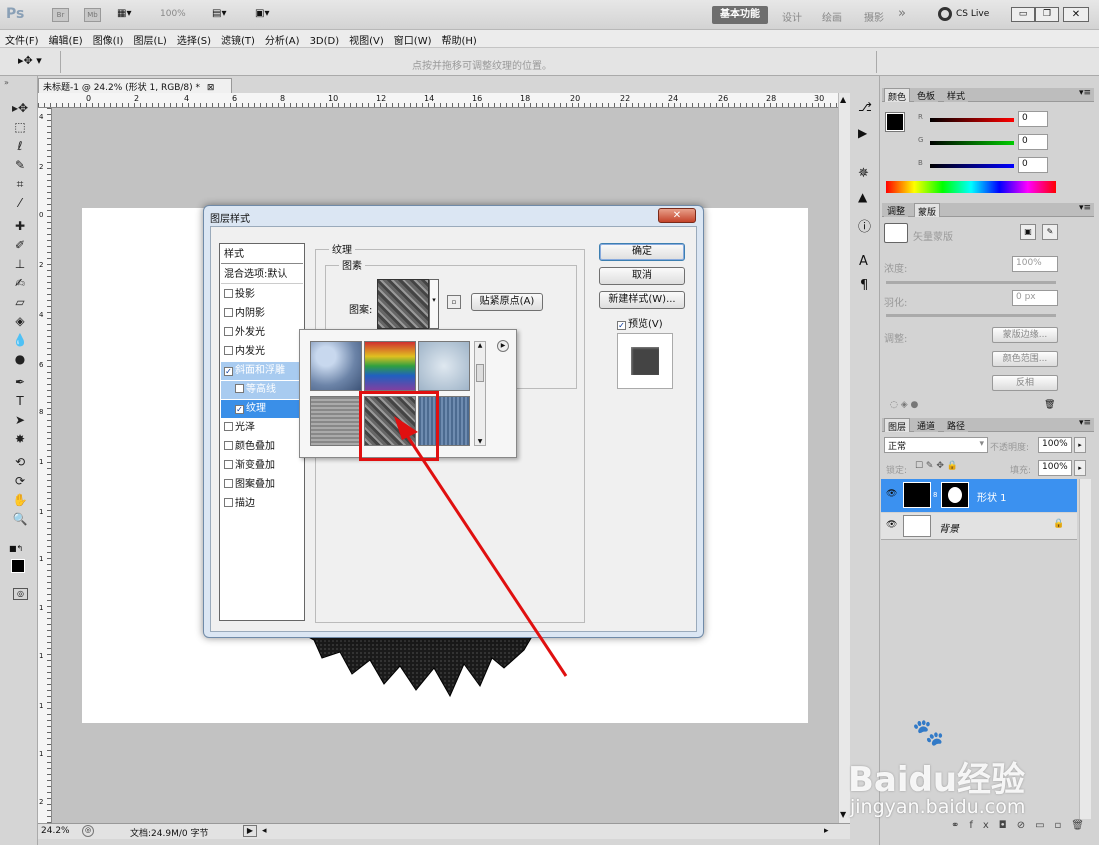 This screenshot has height=845, width=1099. I want to click on red-value: 0, so click(1033, 119).